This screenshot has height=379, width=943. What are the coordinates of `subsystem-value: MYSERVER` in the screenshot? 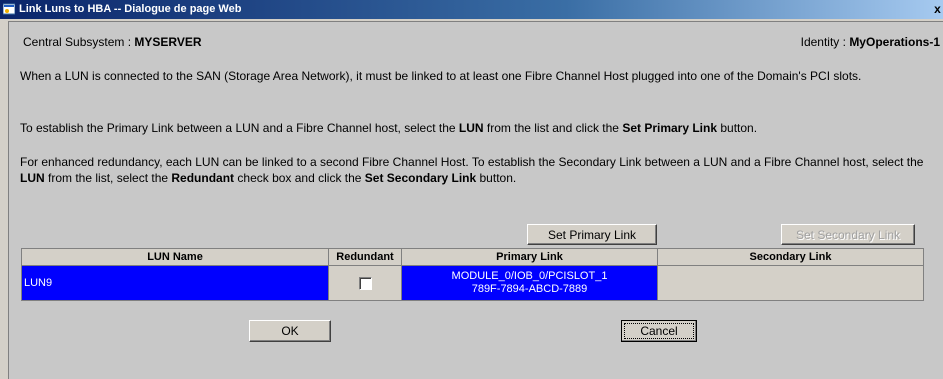 It's located at (168, 42).